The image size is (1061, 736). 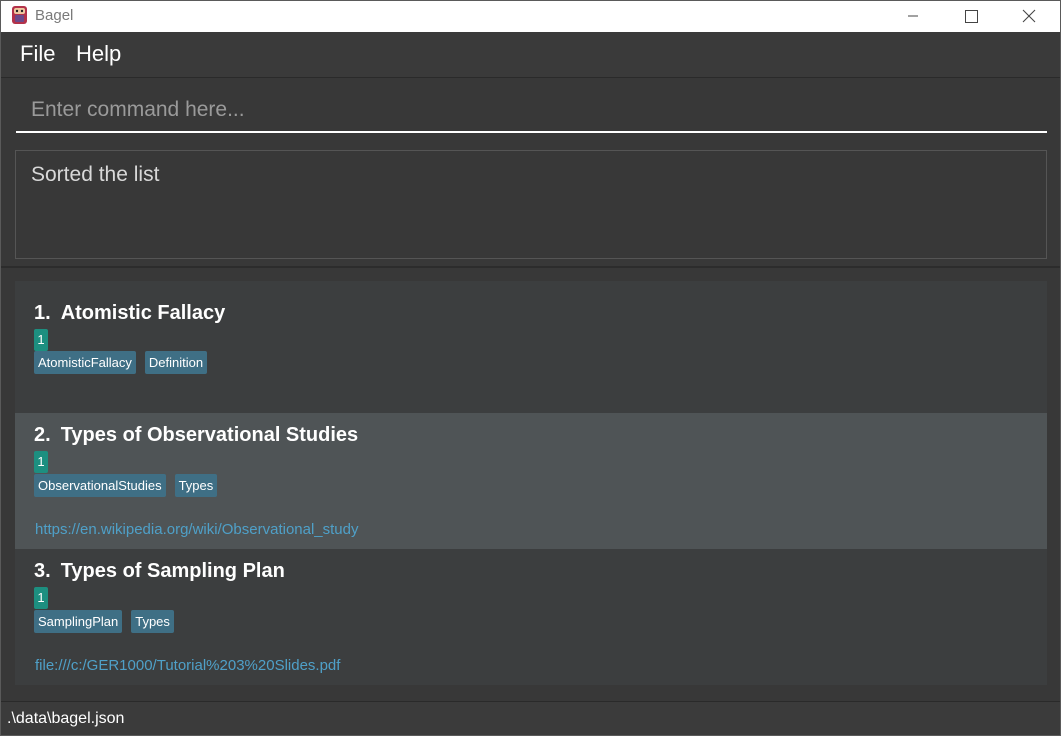 I want to click on command-input, so click(x=531, y=110).